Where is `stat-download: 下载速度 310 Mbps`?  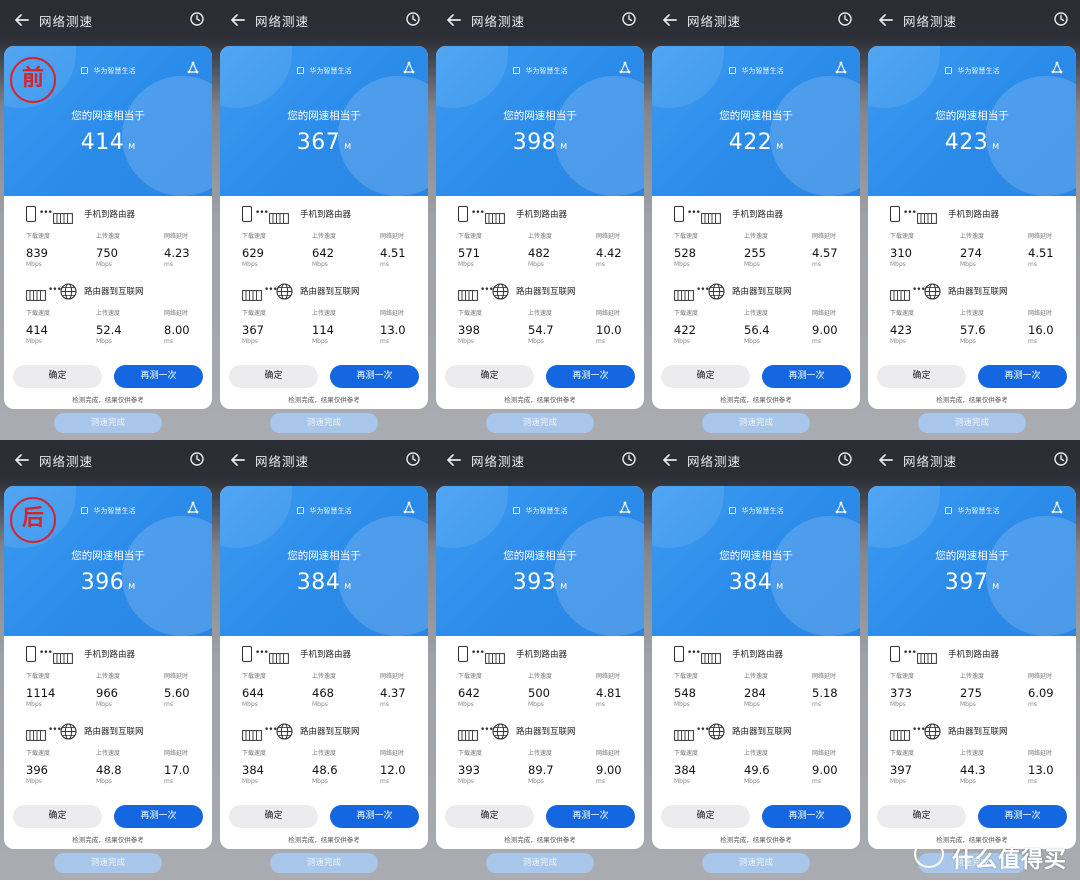
stat-download: 下载速度 310 Mbps is located at coordinates (918, 249).